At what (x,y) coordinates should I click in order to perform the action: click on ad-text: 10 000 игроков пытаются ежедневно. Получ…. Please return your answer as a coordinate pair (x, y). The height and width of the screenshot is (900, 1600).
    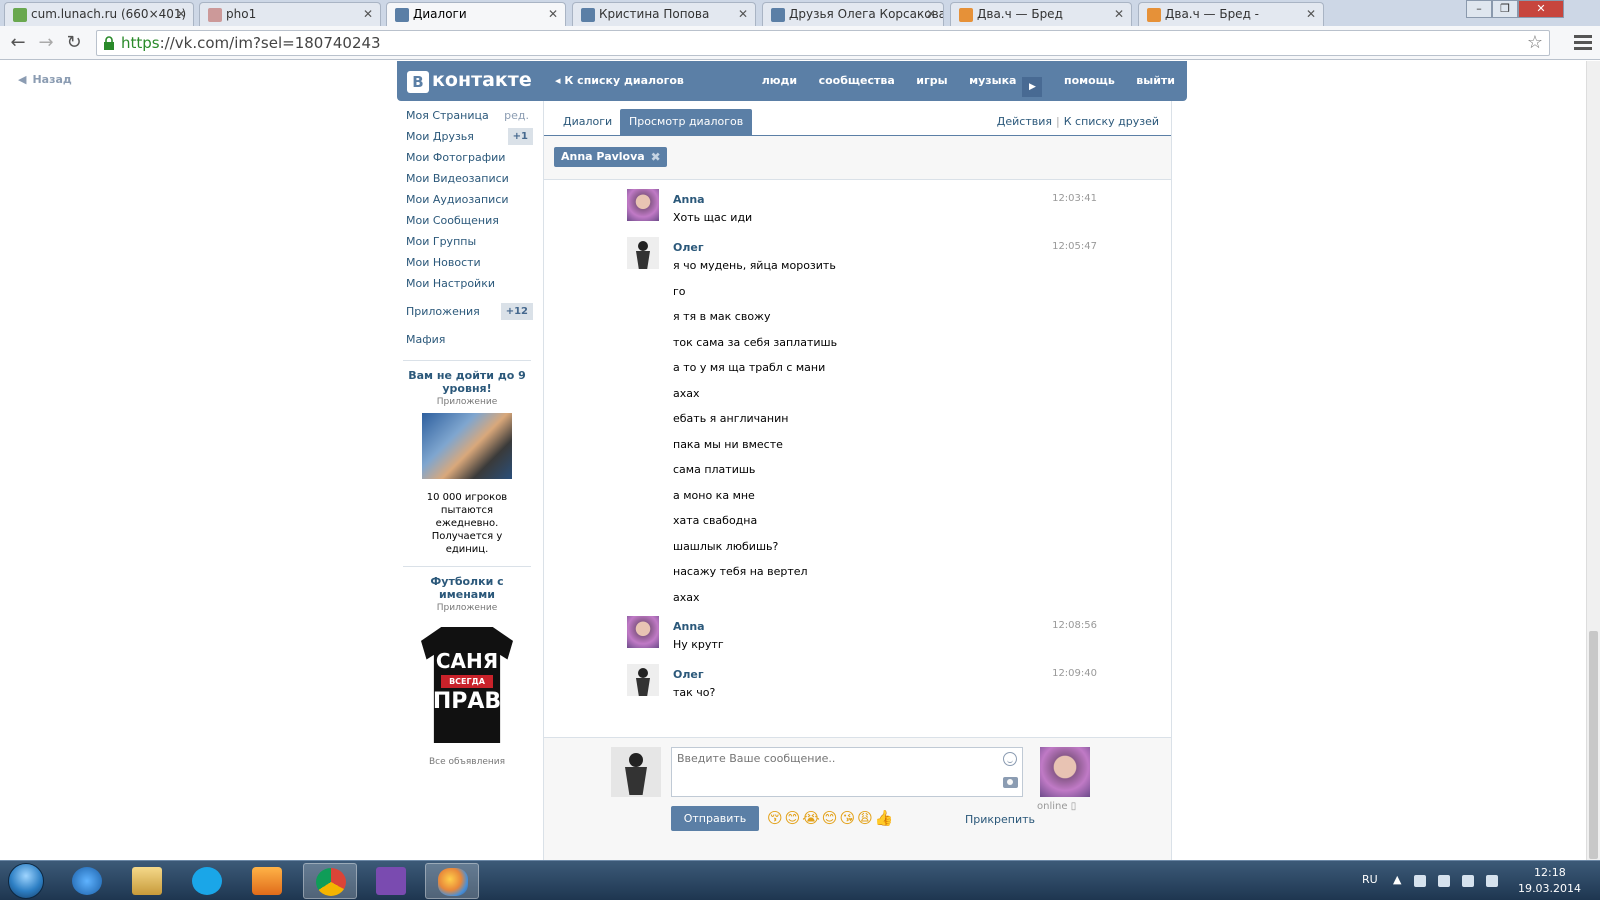
    Looking at the image, I should click on (467, 523).